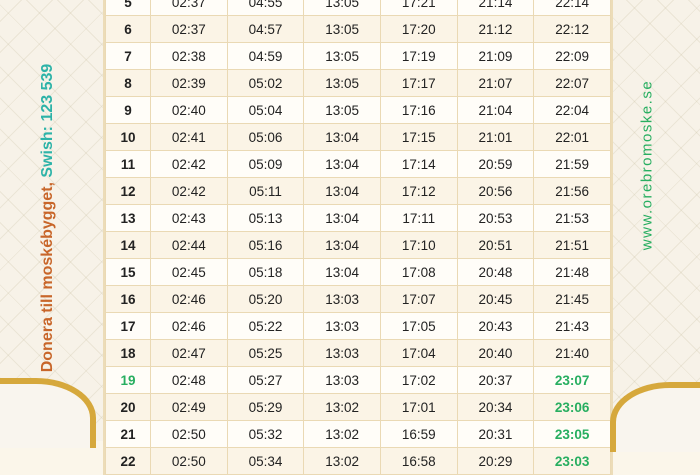  Describe the element at coordinates (418, 353) in the screenshot. I see `time-cell: 17:04` at that location.